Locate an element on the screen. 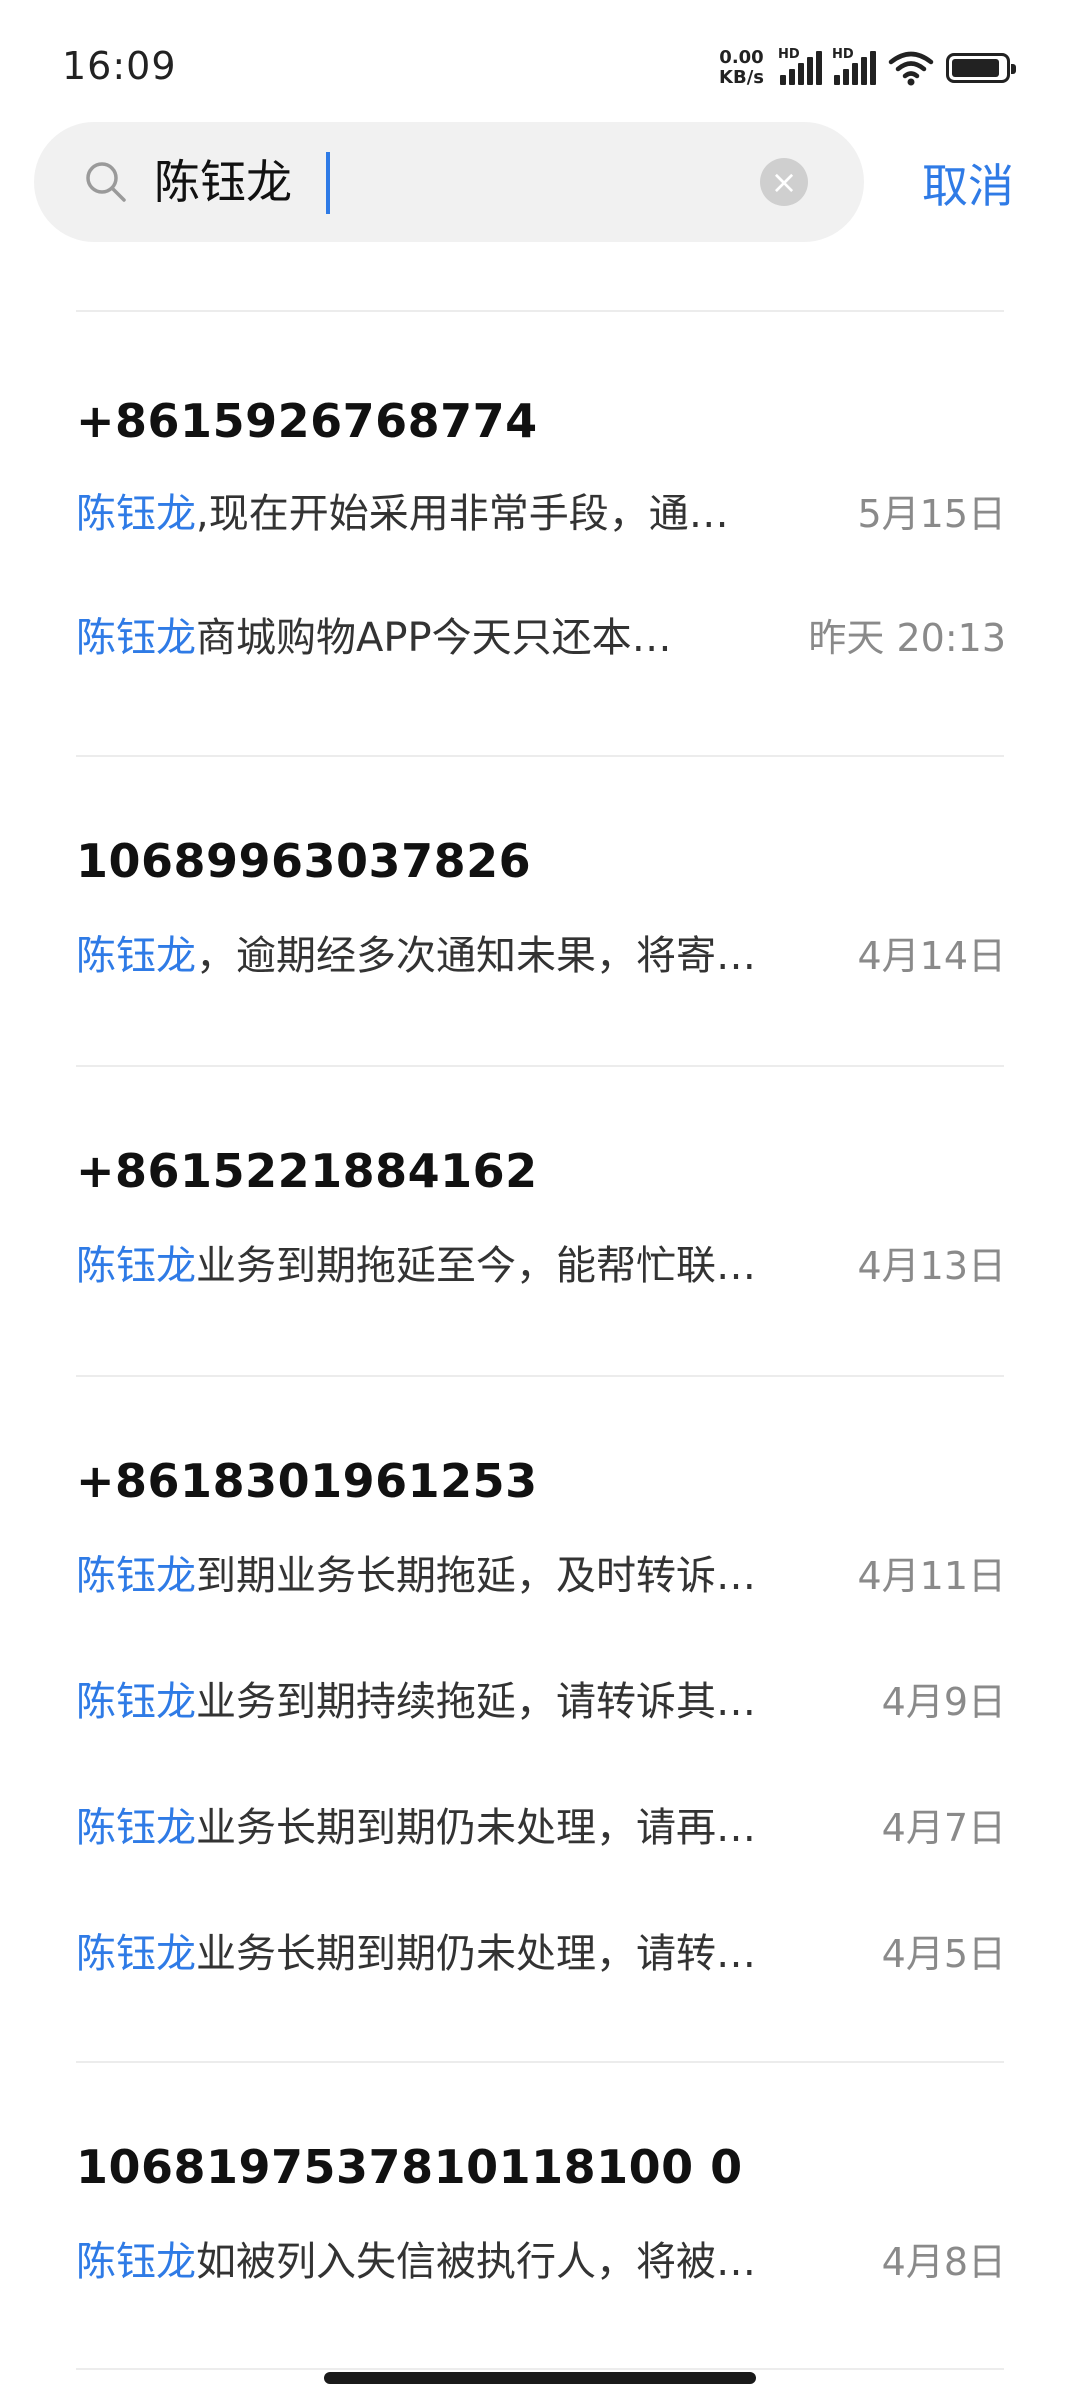  message-result: 陈钰龙商城购物APP今天只还本… 昨天 20:13 is located at coordinates (541, 638).